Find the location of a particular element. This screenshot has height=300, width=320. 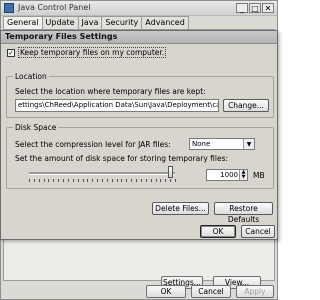

tab-advanced: Advanced is located at coordinates (165, 22).